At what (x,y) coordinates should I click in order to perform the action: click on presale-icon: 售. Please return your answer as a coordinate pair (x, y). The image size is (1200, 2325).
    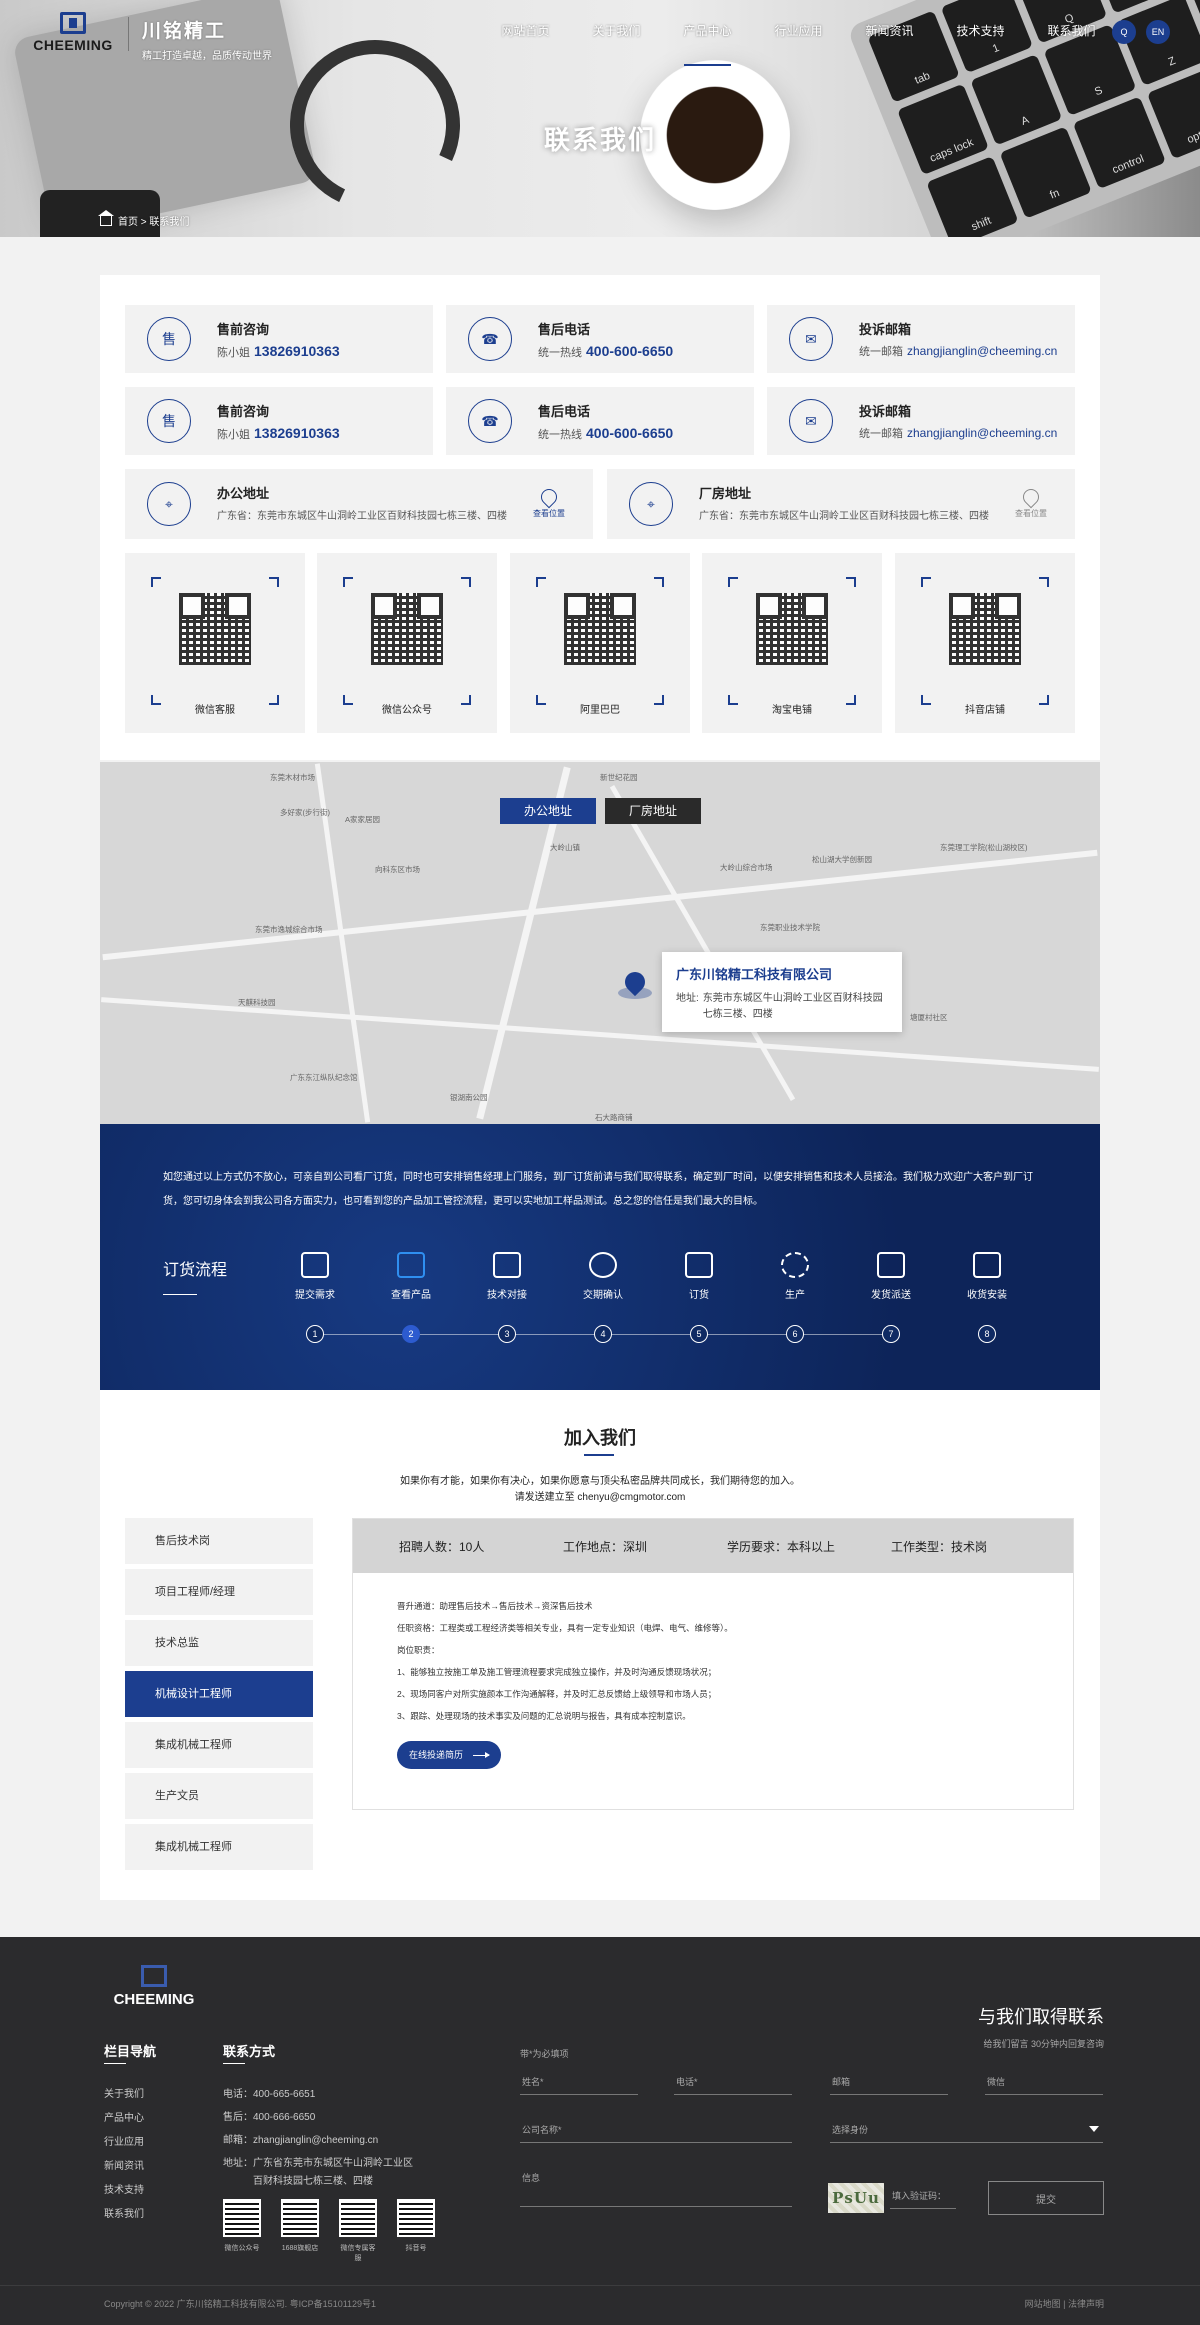
    Looking at the image, I should click on (169, 421).